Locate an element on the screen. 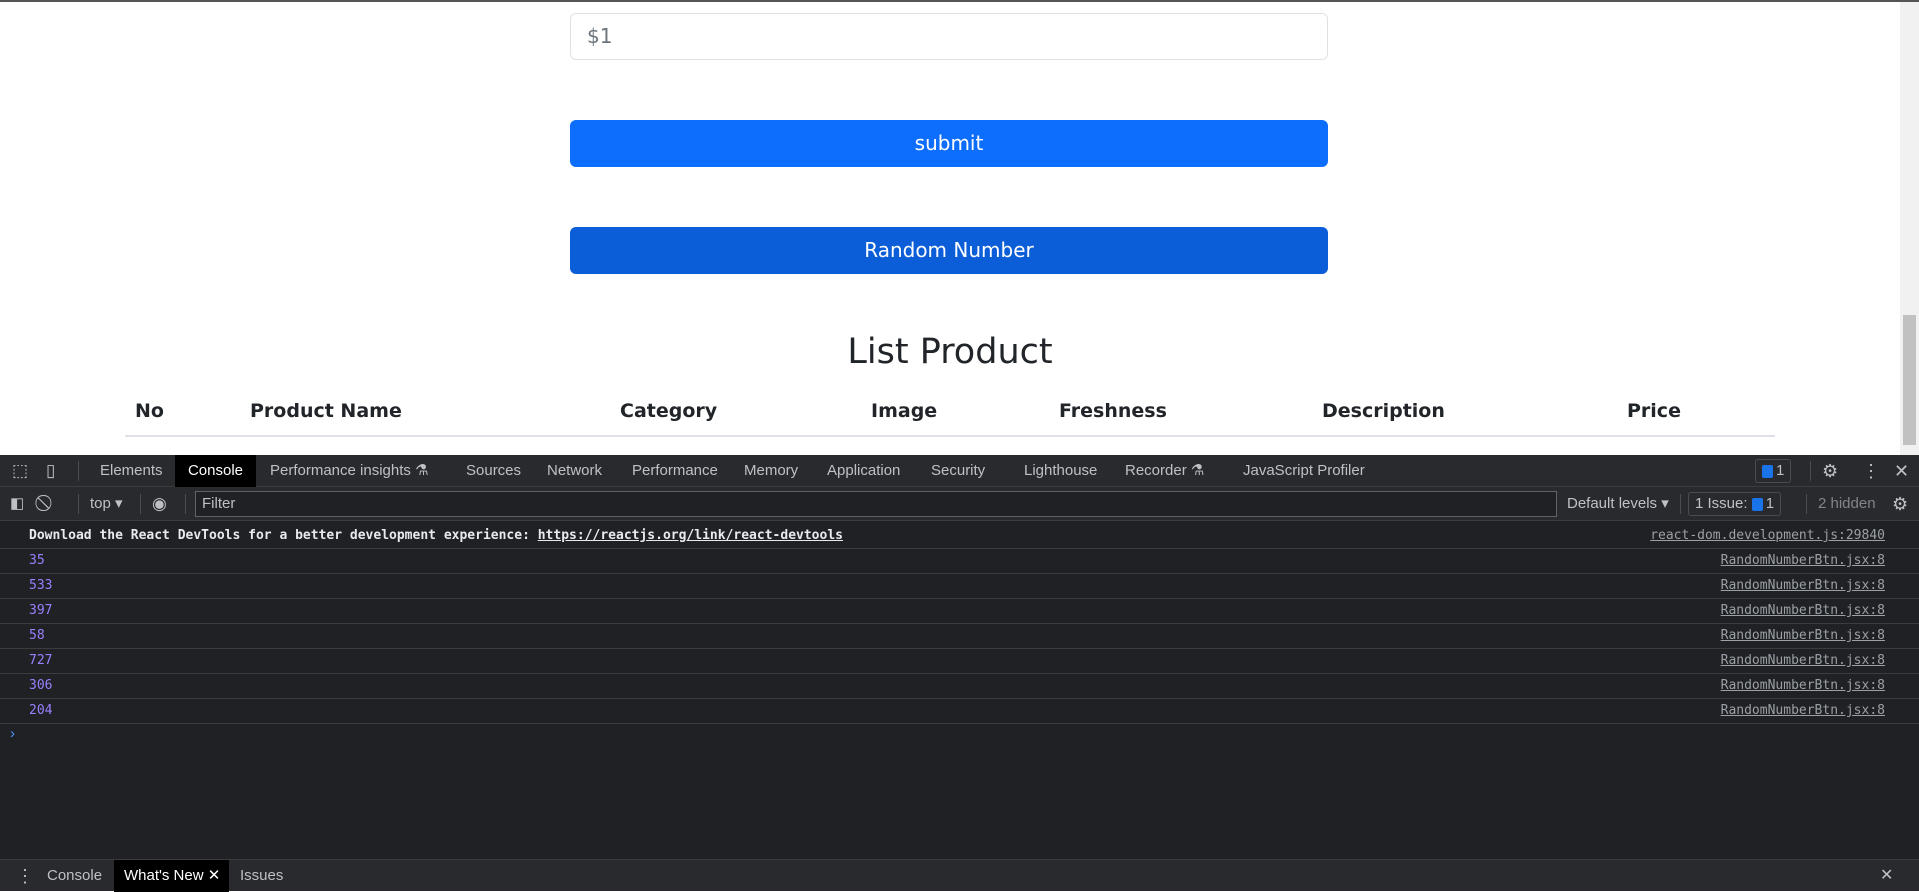  react-devtools-link: https://reactjs.org/link/react-devtools is located at coordinates (690, 535).